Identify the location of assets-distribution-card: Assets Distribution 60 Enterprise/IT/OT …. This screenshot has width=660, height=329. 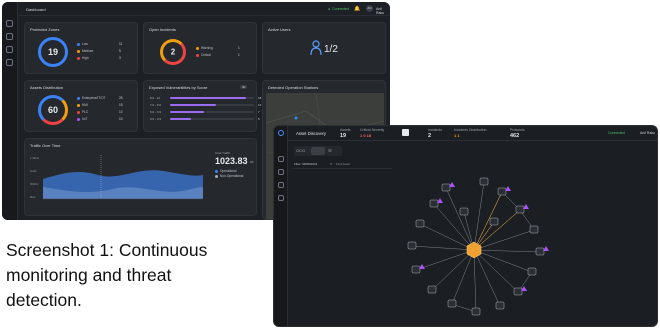
(81, 106).